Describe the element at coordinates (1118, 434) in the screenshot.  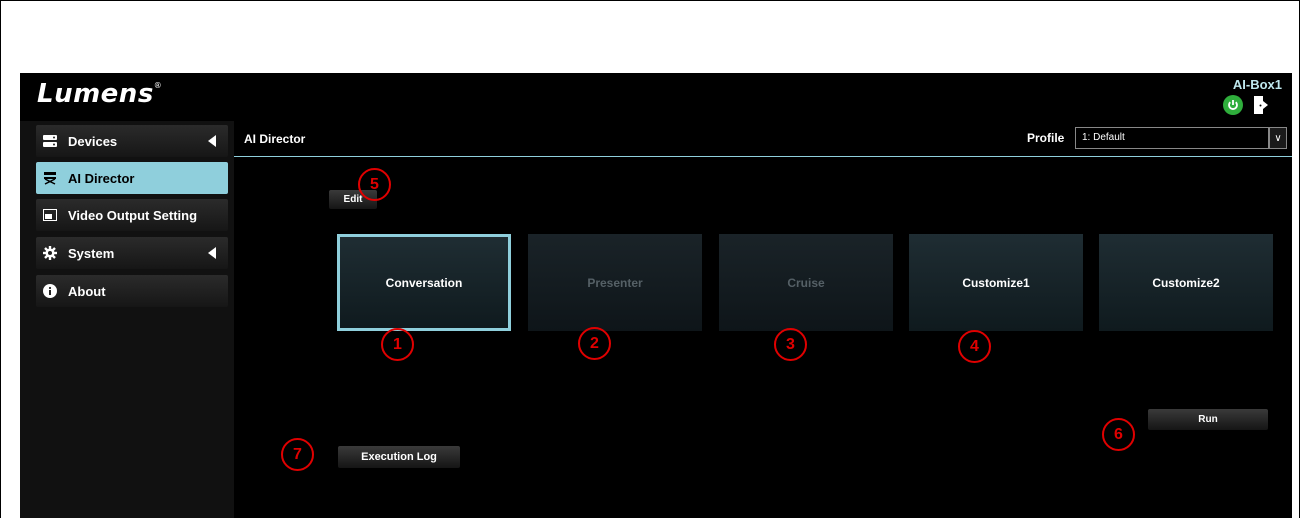
I see `annotation-marker: 6` at that location.